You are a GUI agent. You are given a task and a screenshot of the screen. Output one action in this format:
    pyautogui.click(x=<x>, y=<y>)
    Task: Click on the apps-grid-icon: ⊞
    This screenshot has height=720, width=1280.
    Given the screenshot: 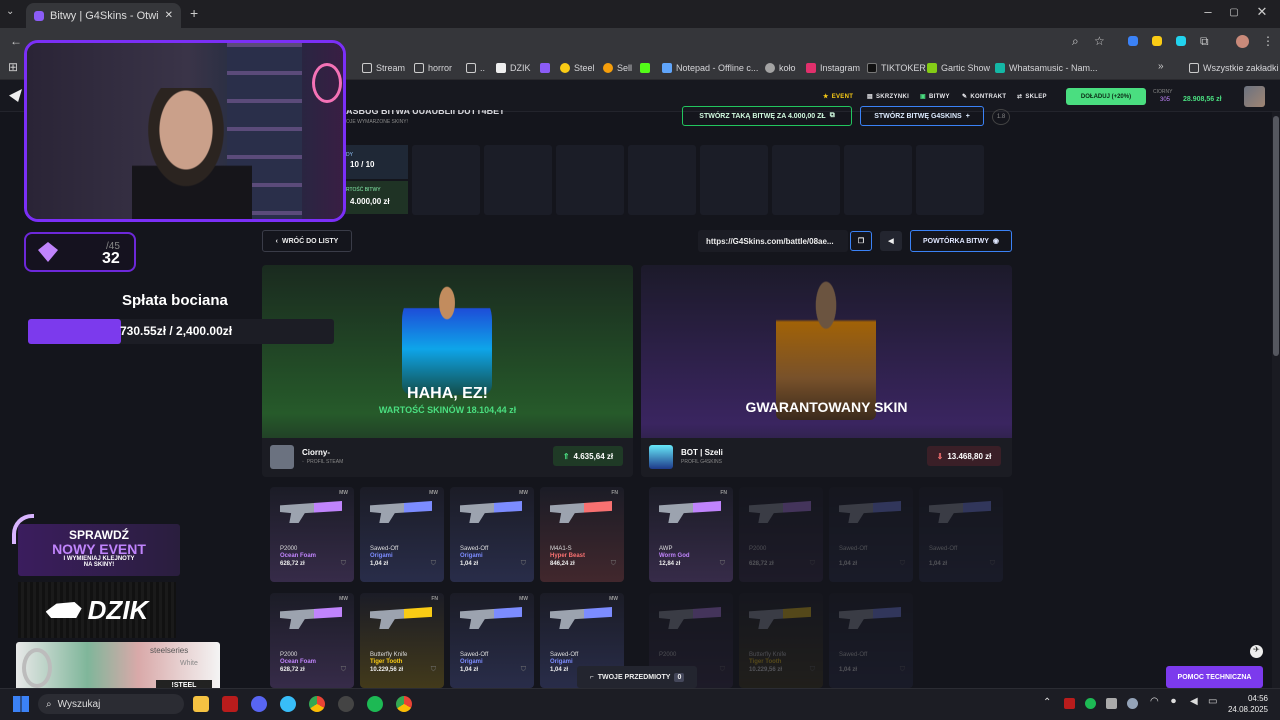 What is the action you would take?
    pyautogui.click(x=13, y=67)
    